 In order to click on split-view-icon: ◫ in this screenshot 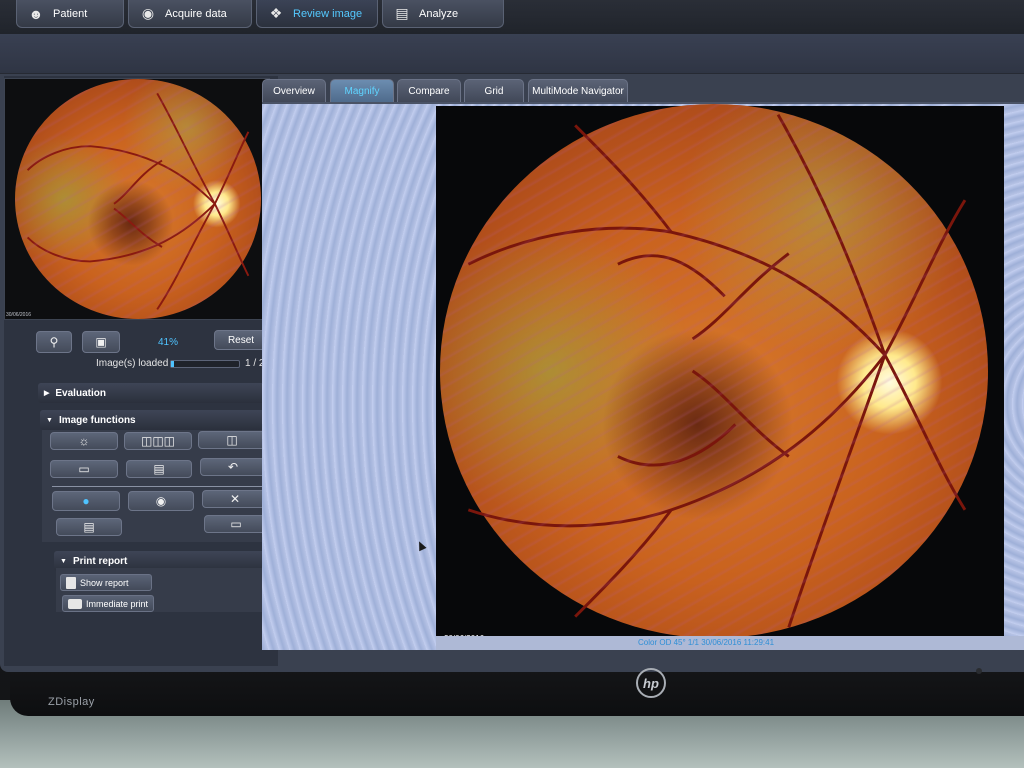, I will do `click(232, 440)`.